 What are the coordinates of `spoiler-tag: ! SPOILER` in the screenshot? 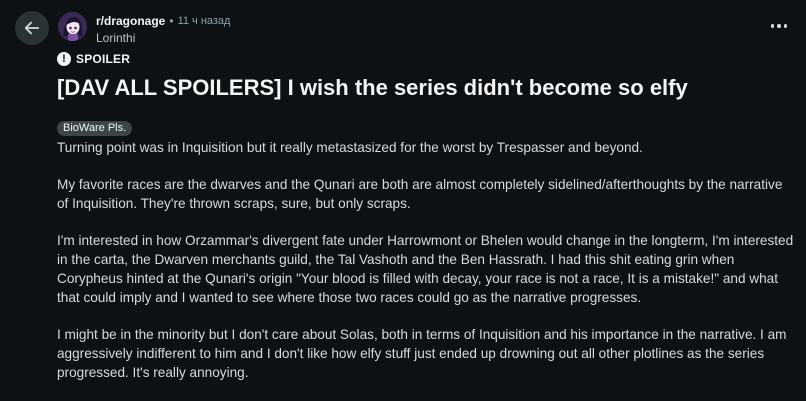 It's located at (93, 59).